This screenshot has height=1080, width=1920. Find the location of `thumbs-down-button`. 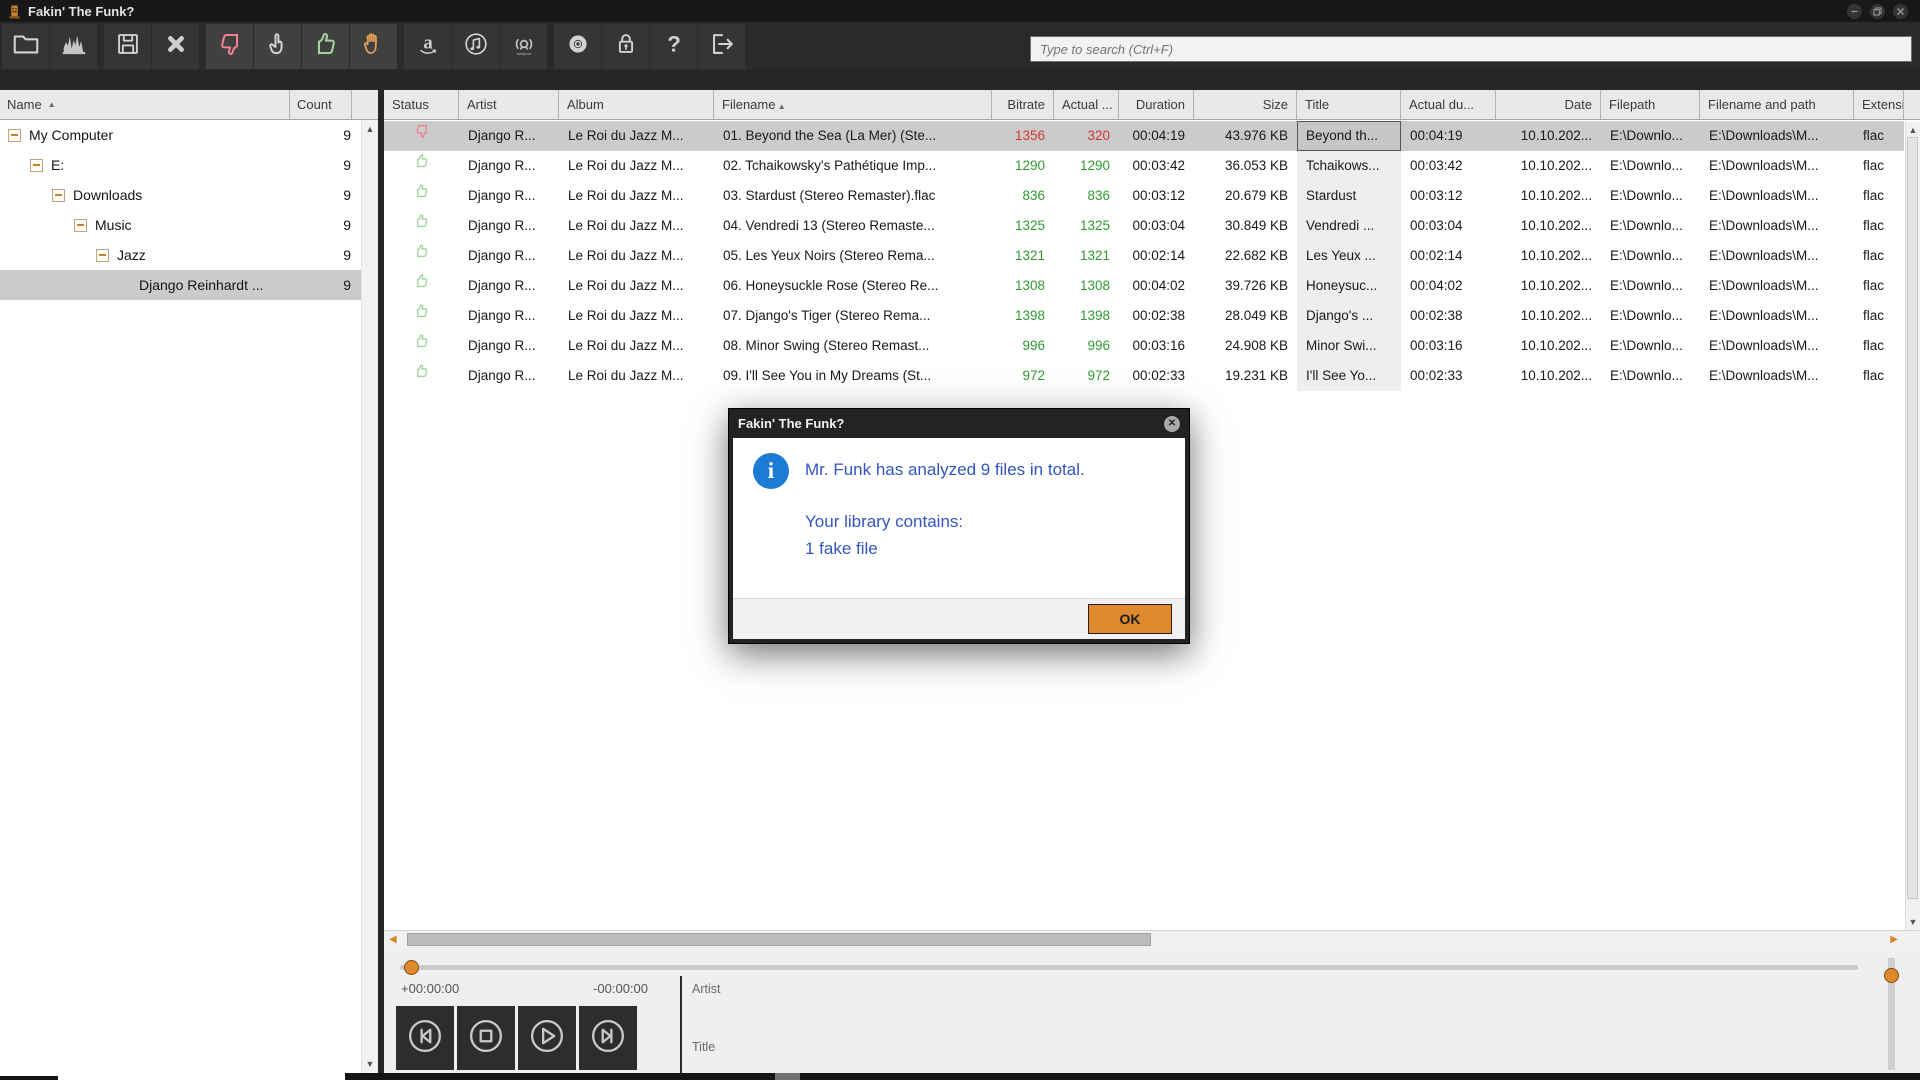

thumbs-down-button is located at coordinates (229, 46).